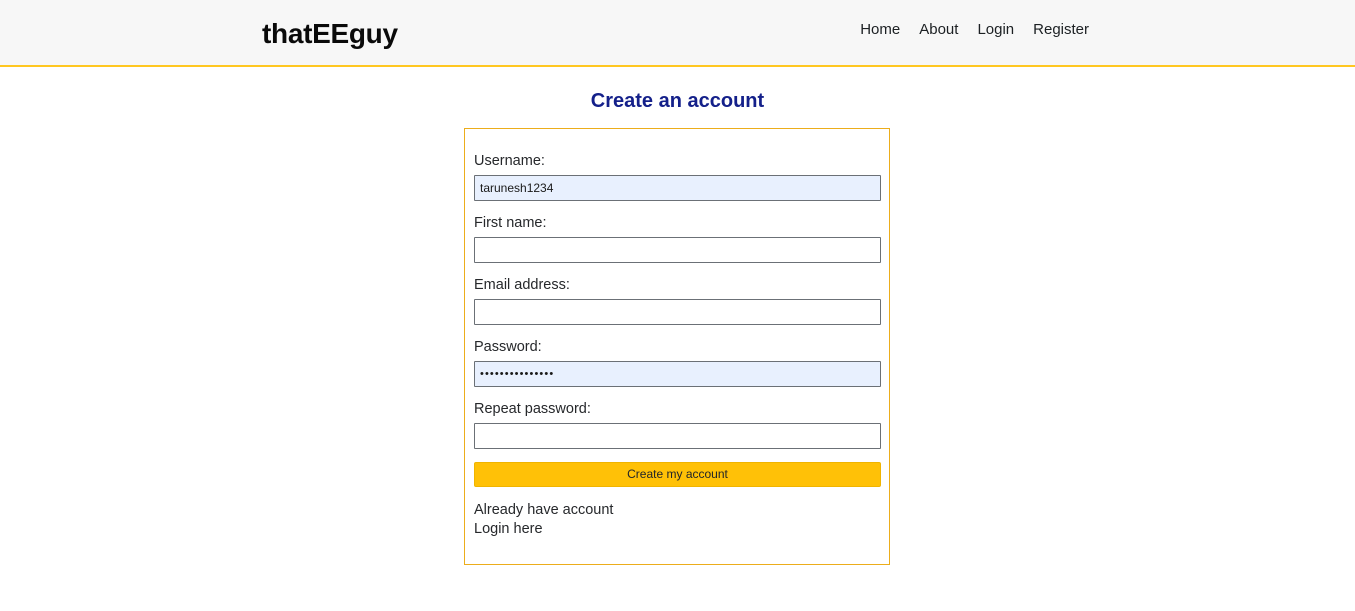 The image size is (1355, 611). What do you see at coordinates (677, 101) in the screenshot?
I see `page-title: Create an account` at bounding box center [677, 101].